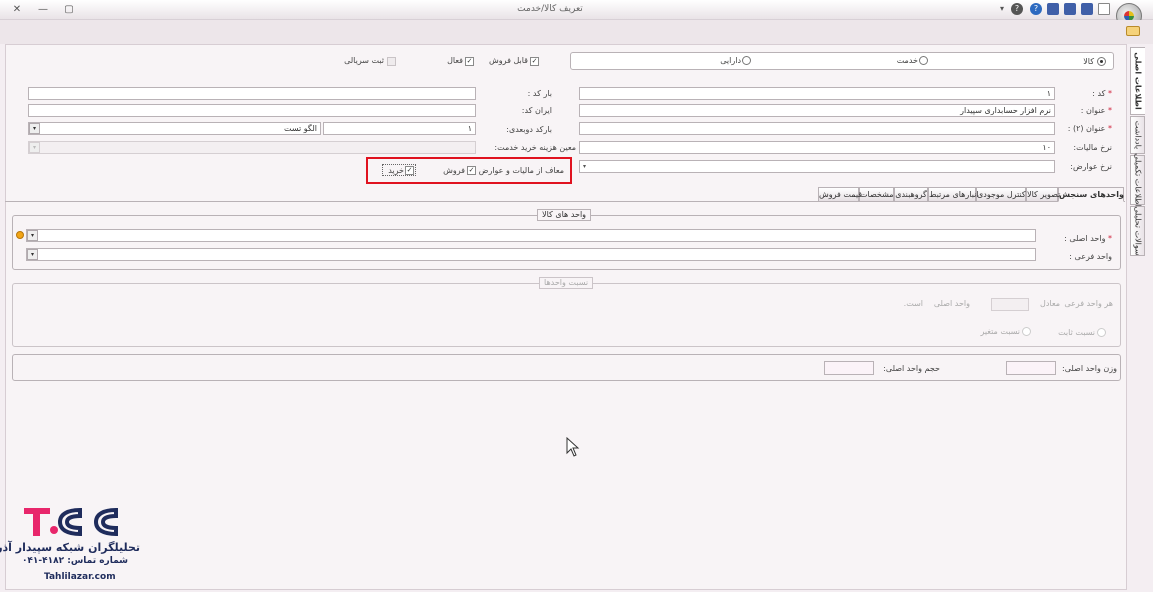  What do you see at coordinates (1026, 331) in the screenshot?
I see `ratio-variable-radio` at bounding box center [1026, 331].